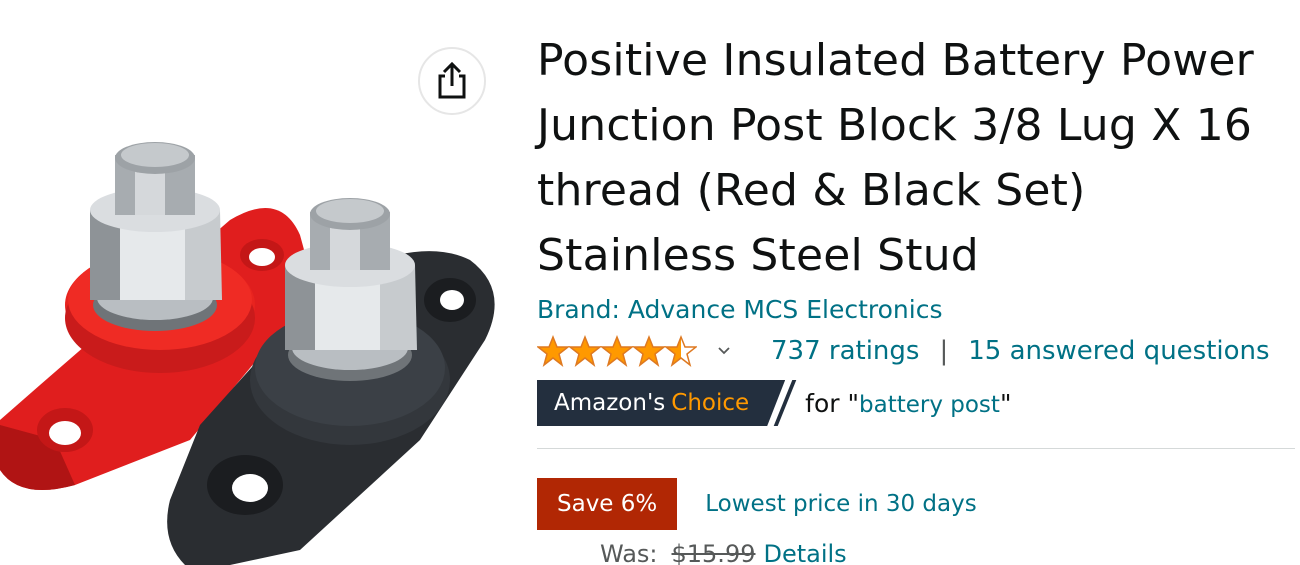 The width and height of the screenshot is (1300, 565). I want to click on share-icon, so click(452, 80).